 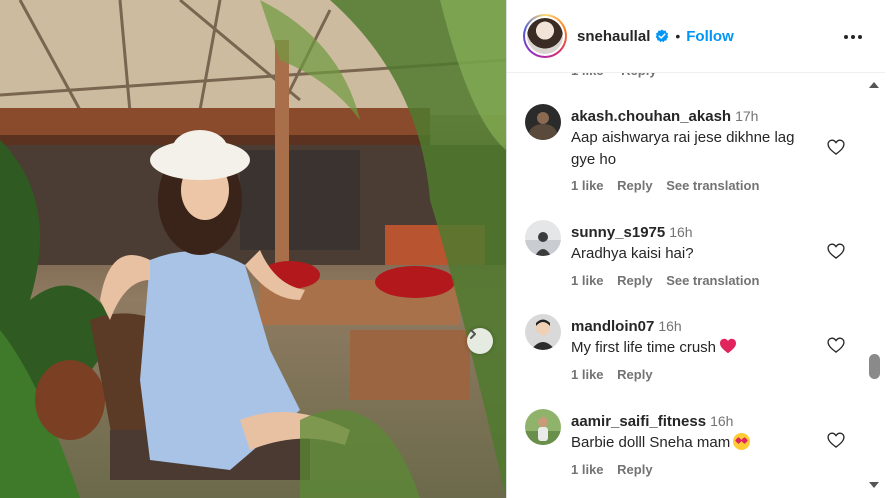 I want to click on commenter-username: aamir_saifi_fitness, so click(x=638, y=421).